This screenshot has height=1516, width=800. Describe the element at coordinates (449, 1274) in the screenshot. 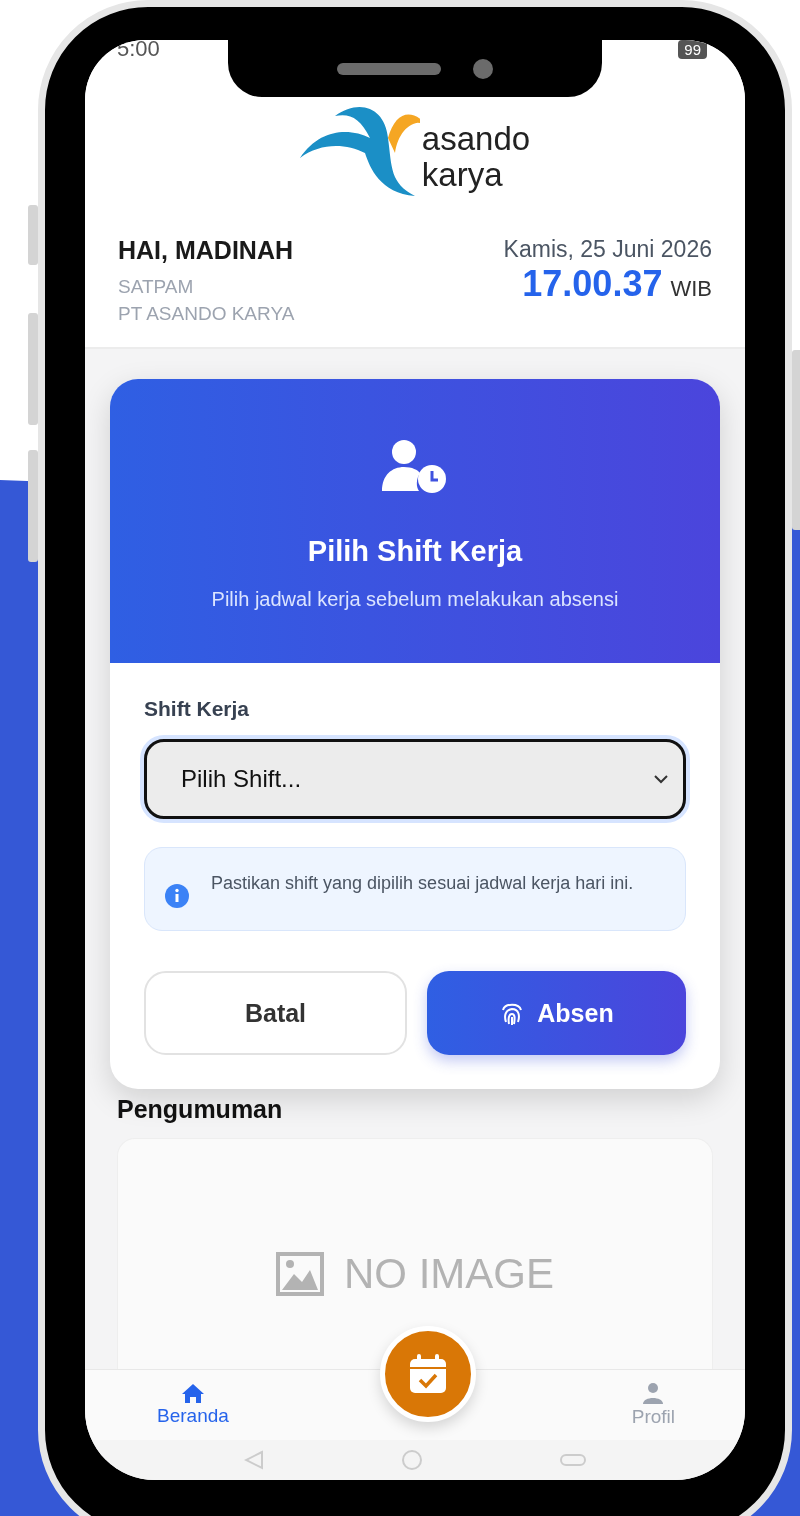

I see `no-image-text: NO IMAGE` at that location.